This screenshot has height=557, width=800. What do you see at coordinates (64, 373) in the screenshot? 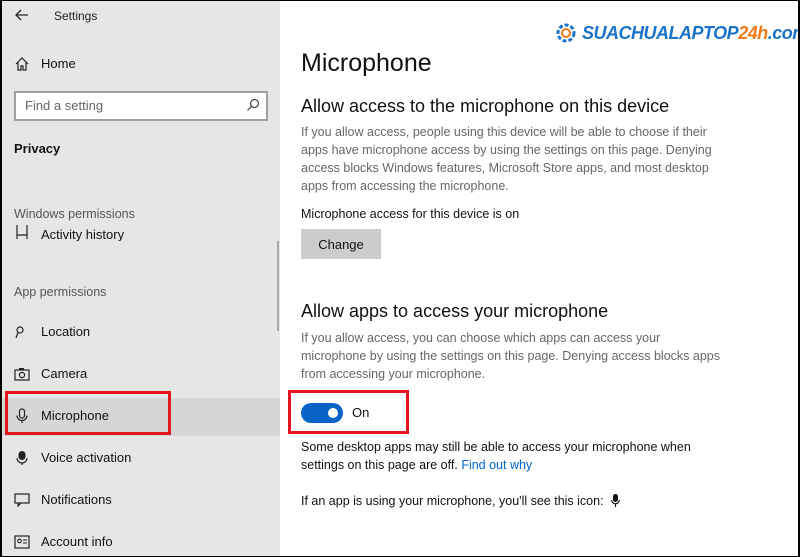
I see `camera-label: Camera` at bounding box center [64, 373].